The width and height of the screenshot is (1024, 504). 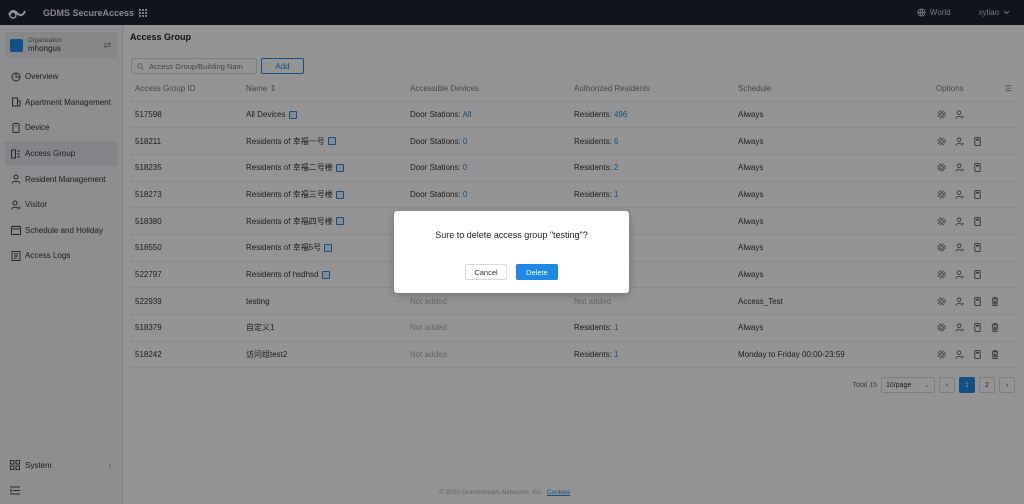 What do you see at coordinates (511, 235) in the screenshot?
I see `dialog-message: Sure to delete access group "testing"?` at bounding box center [511, 235].